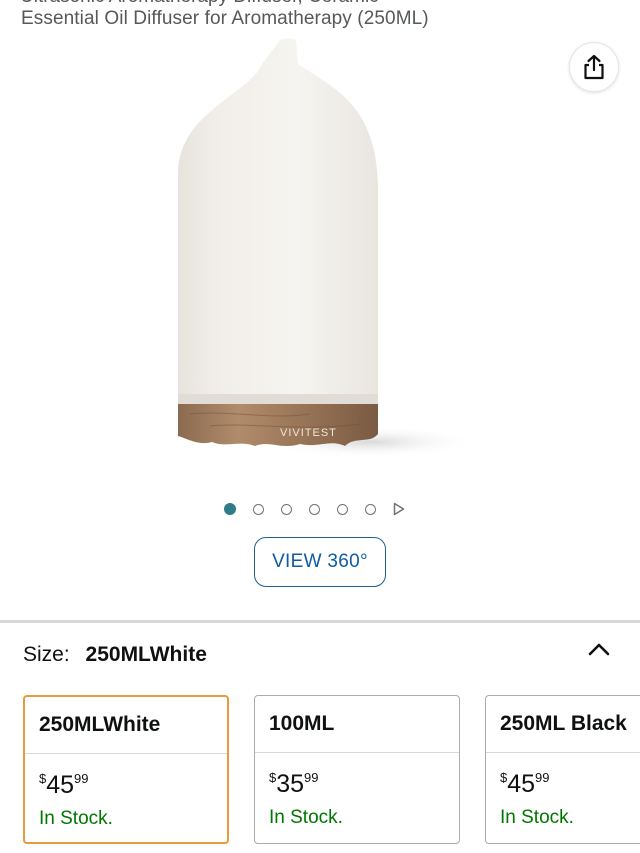 This screenshot has height=853, width=640. Describe the element at coordinates (357, 724) in the screenshot. I see `variant-name: 100ML` at that location.